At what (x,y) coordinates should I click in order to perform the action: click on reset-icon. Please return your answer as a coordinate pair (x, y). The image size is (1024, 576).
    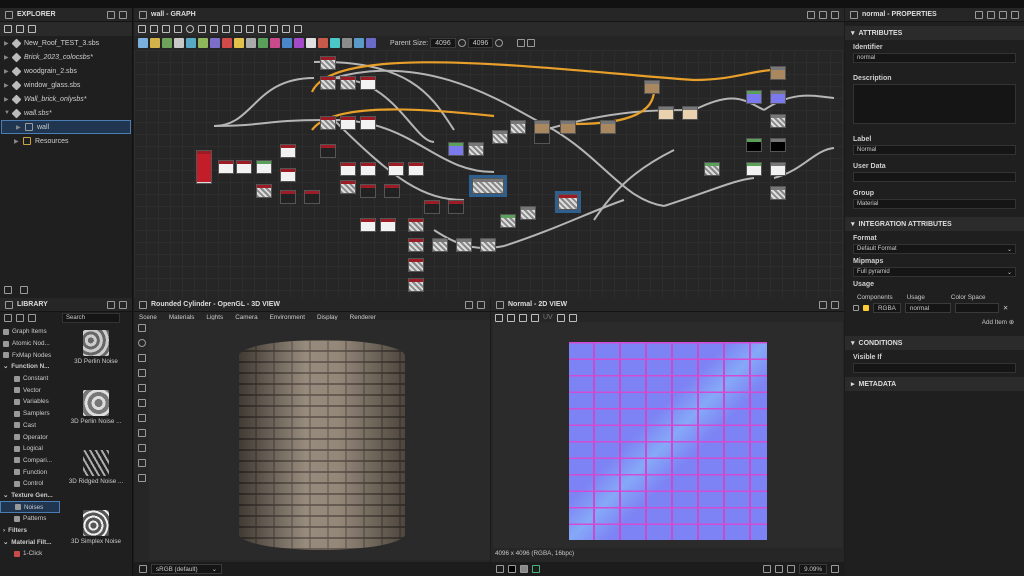
    Looking at the image, I should click on (499, 43).